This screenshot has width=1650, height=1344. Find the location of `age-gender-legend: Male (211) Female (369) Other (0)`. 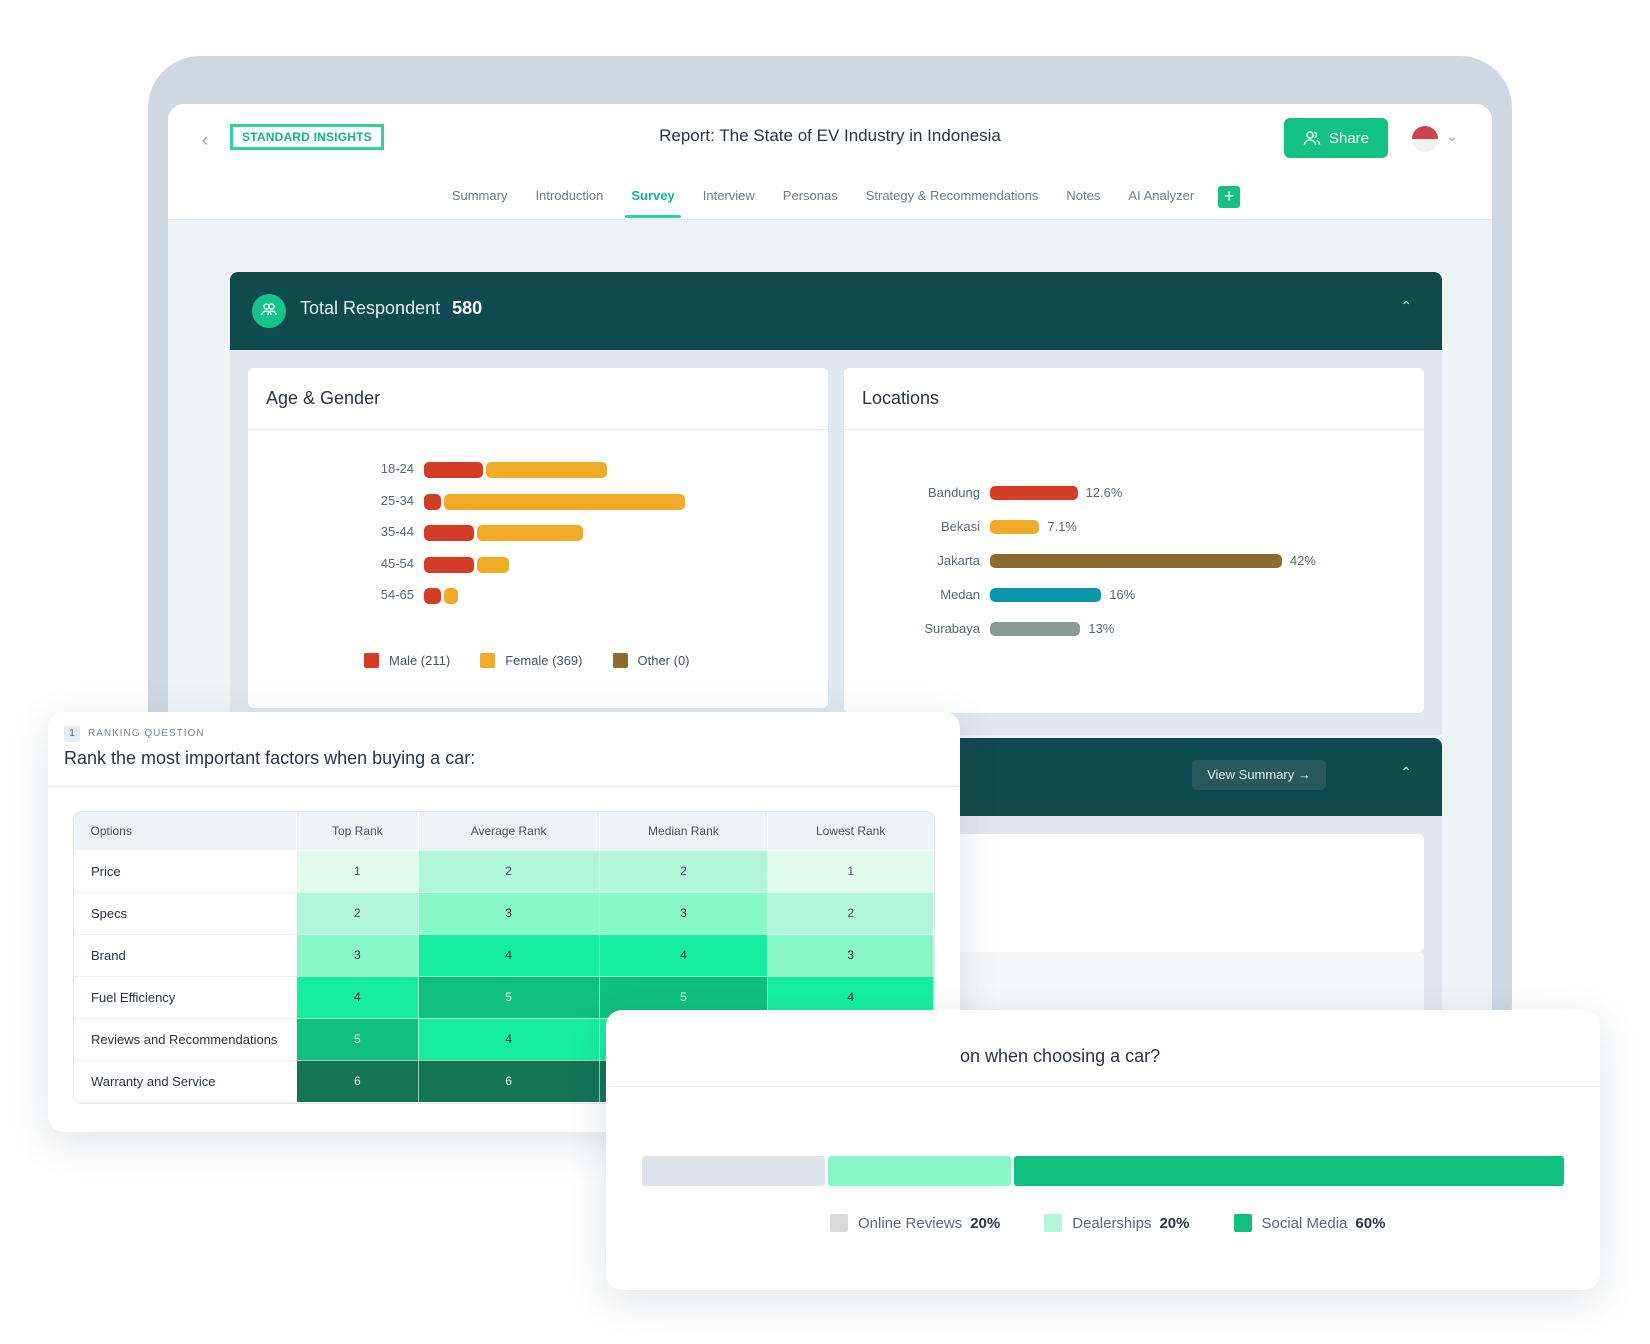

age-gender-legend: Male (211) Female (369) Other (0) is located at coordinates (527, 660).